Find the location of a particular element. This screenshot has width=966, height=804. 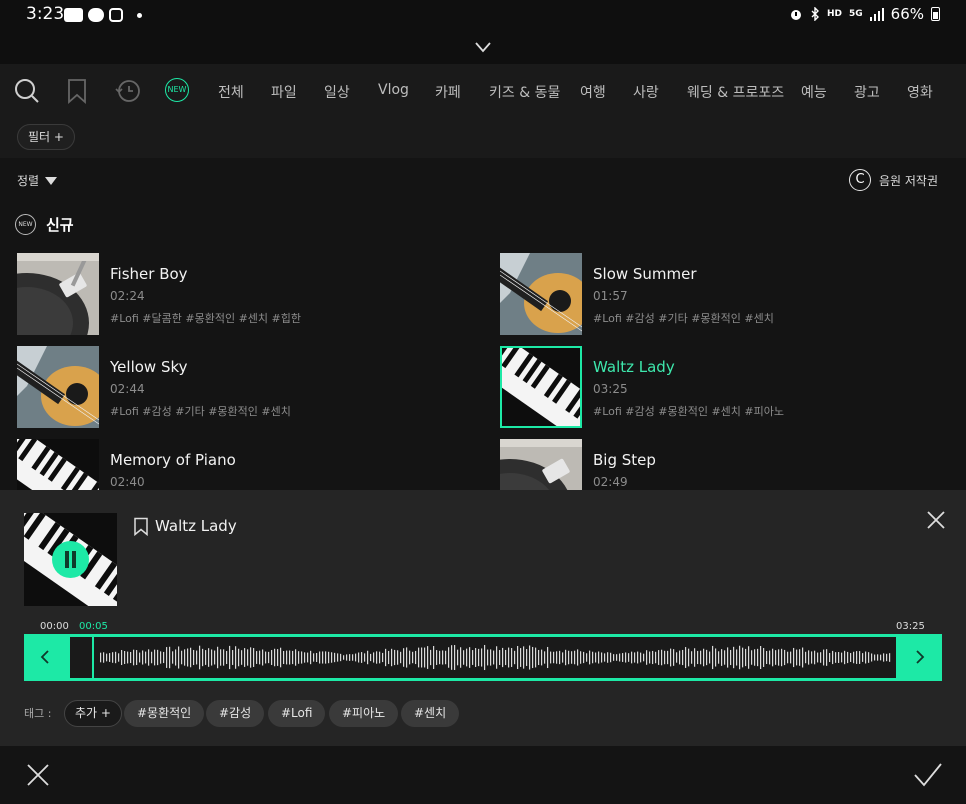

confirm-check-icon is located at coordinates (928, 775).